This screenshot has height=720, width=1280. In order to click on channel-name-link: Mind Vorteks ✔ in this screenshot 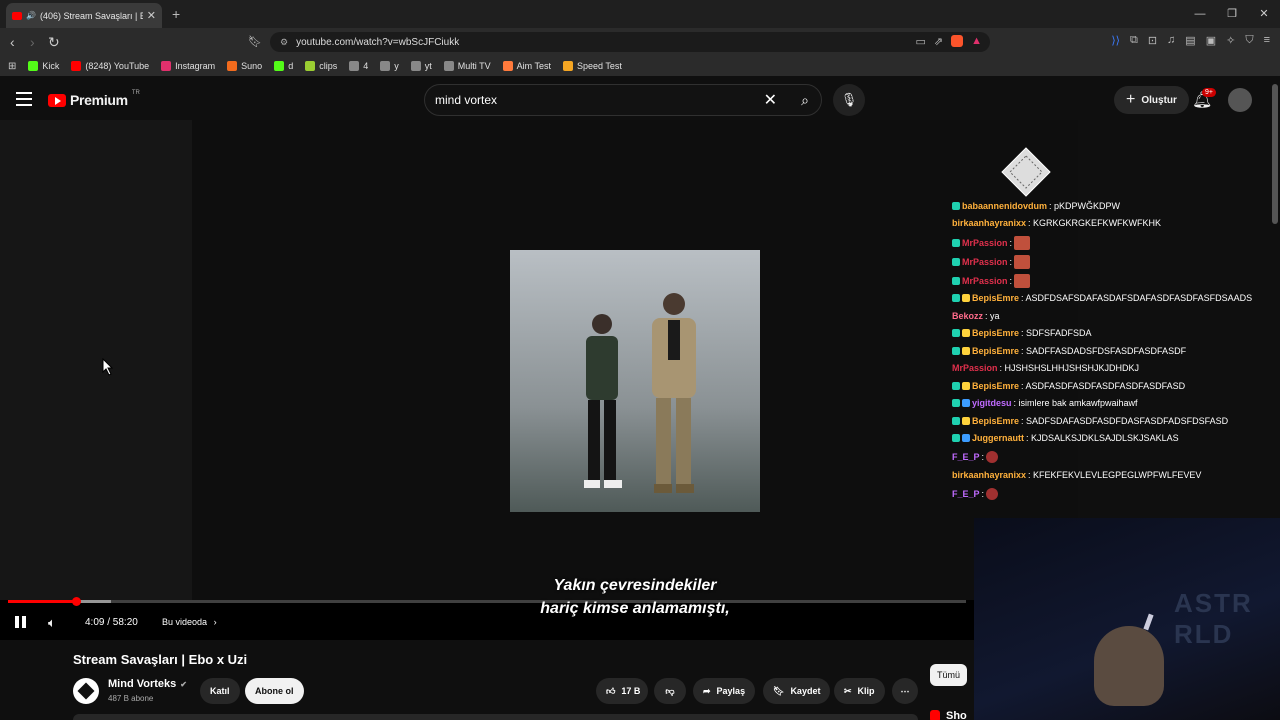, I will do `click(147, 684)`.